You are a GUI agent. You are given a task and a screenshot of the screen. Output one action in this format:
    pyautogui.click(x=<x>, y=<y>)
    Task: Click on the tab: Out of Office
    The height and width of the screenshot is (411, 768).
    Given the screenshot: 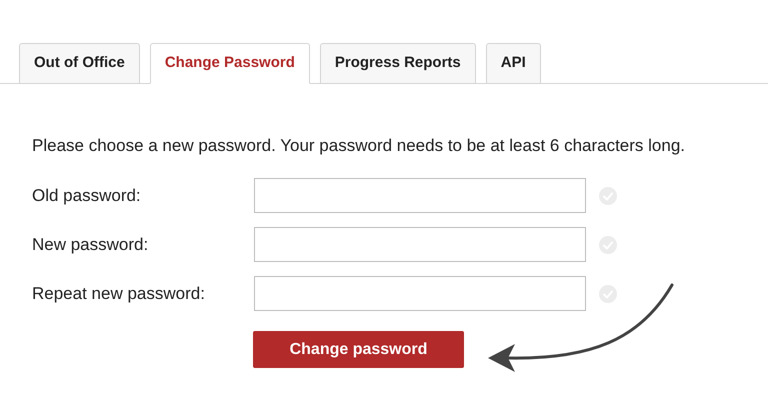 What is the action you would take?
    pyautogui.click(x=79, y=63)
    